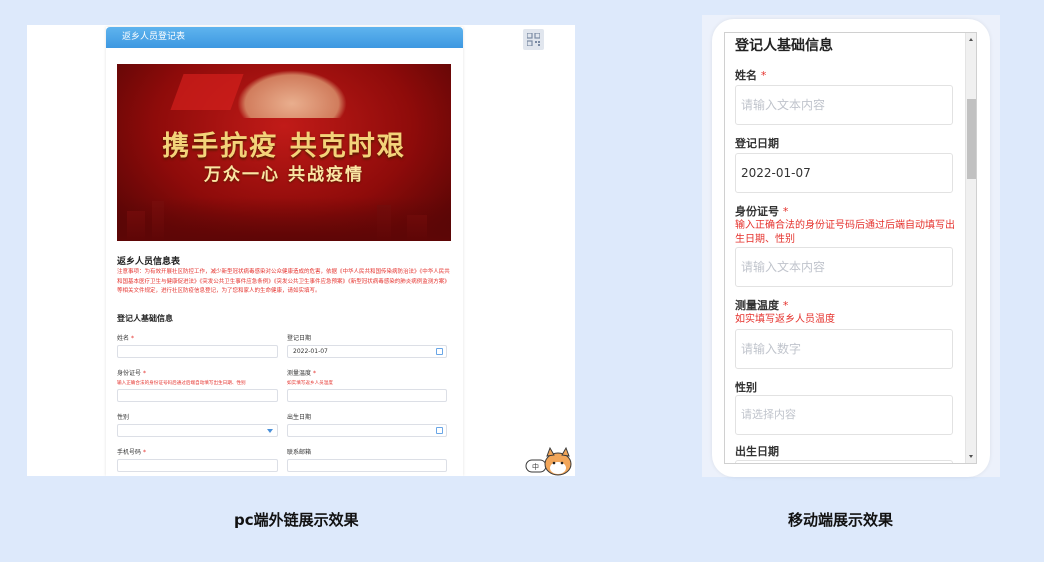 This screenshot has height=562, width=1044. What do you see at coordinates (181, 383) in the screenshot?
I see `id-hint: 输入正确合法的身份证号码后通过后端自动填写出生日期、性别` at bounding box center [181, 383].